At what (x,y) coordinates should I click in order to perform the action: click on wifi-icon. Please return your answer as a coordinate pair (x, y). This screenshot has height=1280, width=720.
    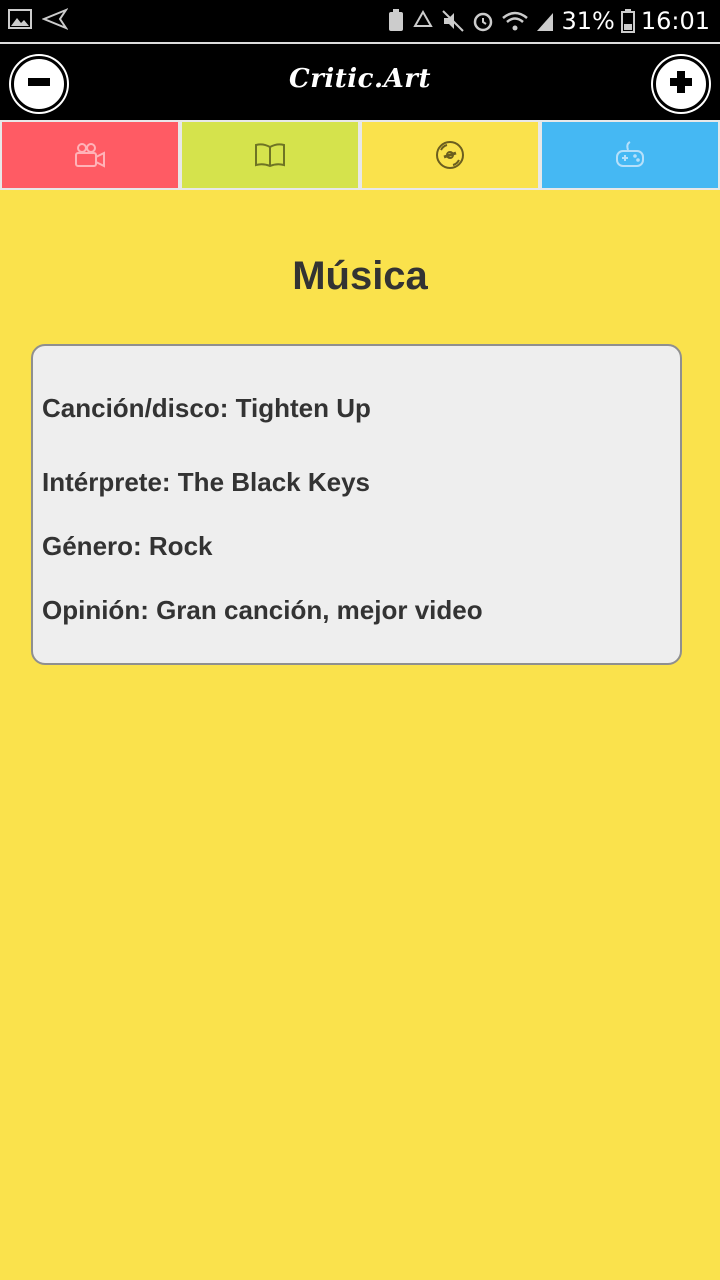
    Looking at the image, I should click on (515, 21).